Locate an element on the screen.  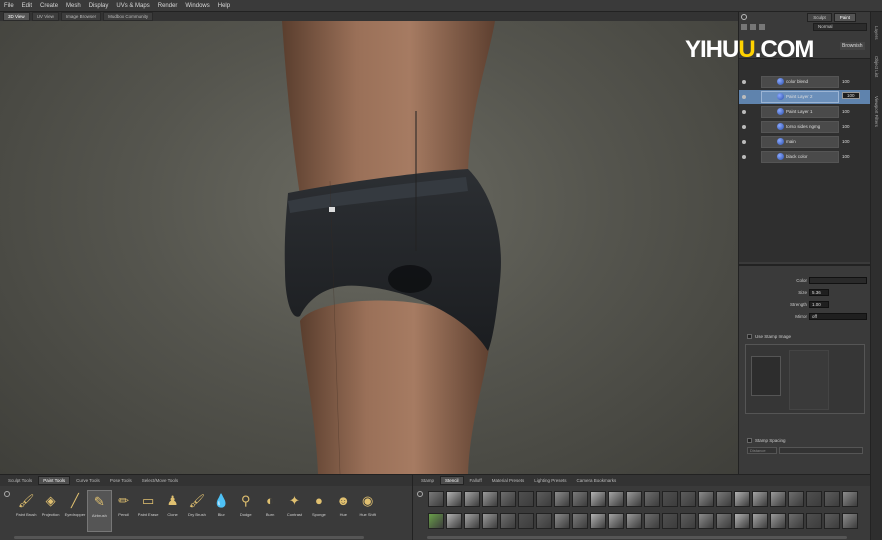
stamp-shelf-options-icon is located at coordinates (420, 494).